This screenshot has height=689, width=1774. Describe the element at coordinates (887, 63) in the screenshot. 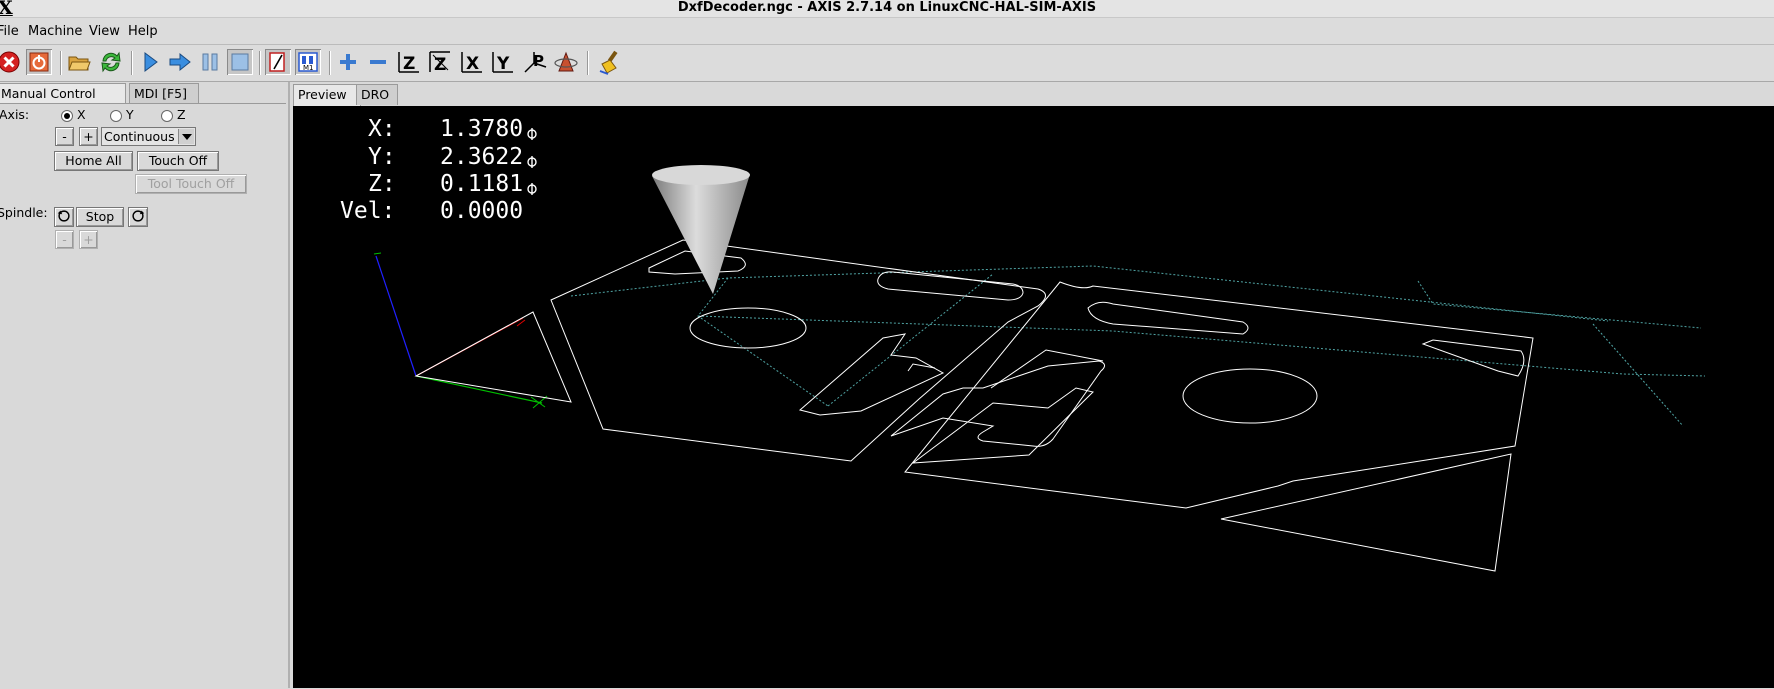

I see `toolbar: M1 Z Z X Y P` at that location.